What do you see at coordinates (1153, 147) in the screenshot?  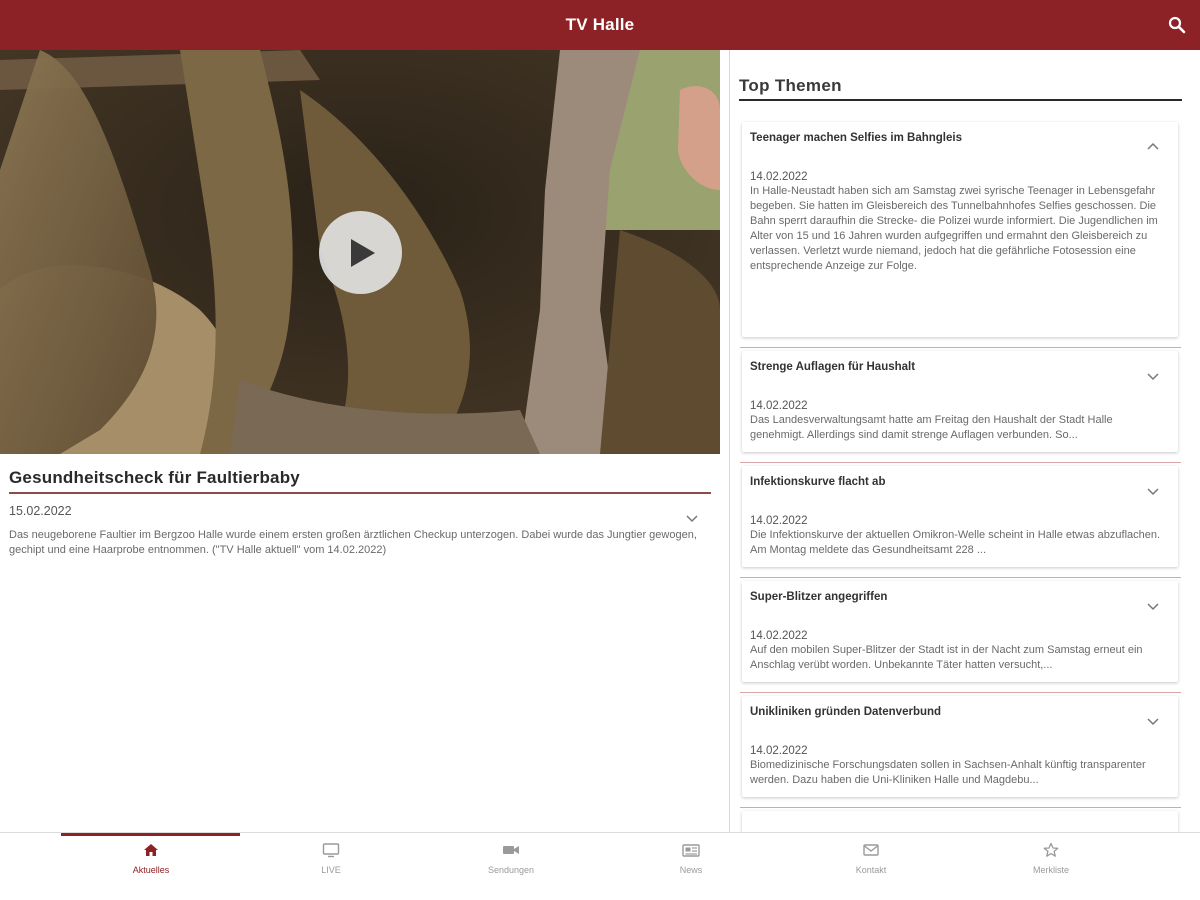 I see `chevron-up-icon` at bounding box center [1153, 147].